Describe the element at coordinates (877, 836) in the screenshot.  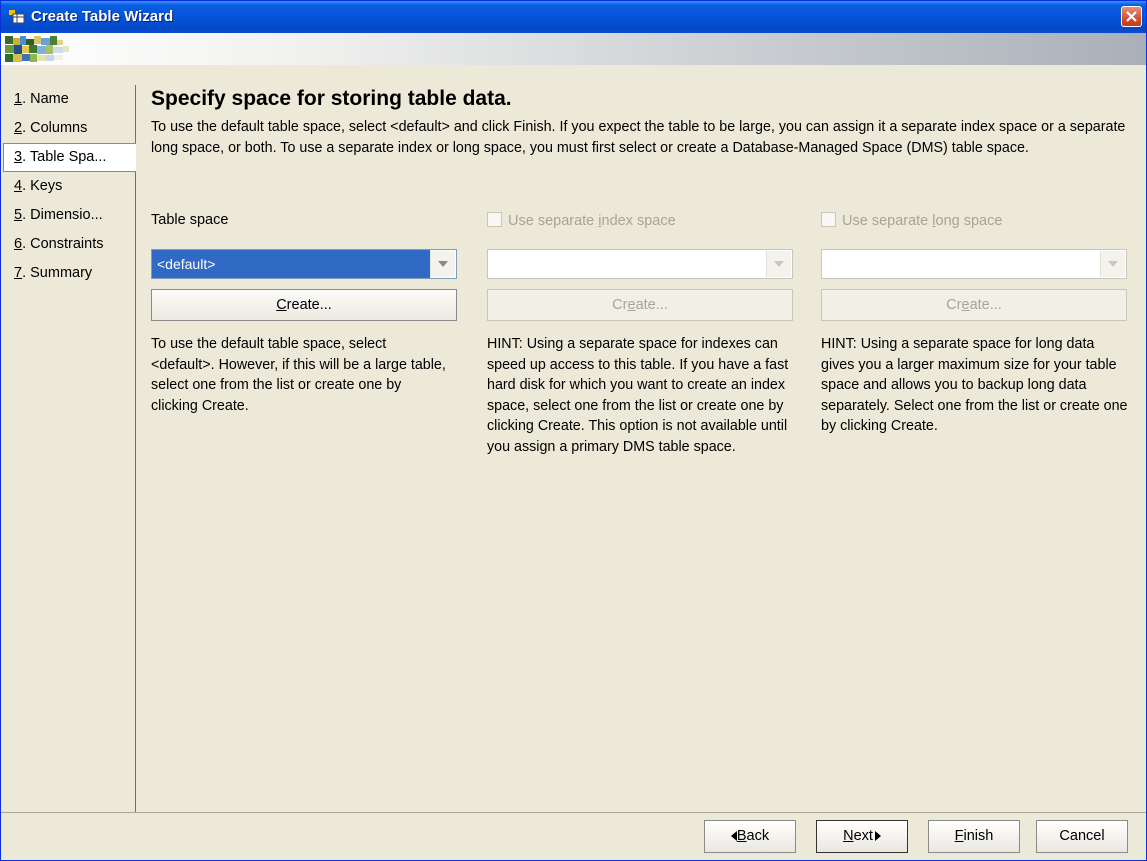
I see `arrow-right-icon` at that location.